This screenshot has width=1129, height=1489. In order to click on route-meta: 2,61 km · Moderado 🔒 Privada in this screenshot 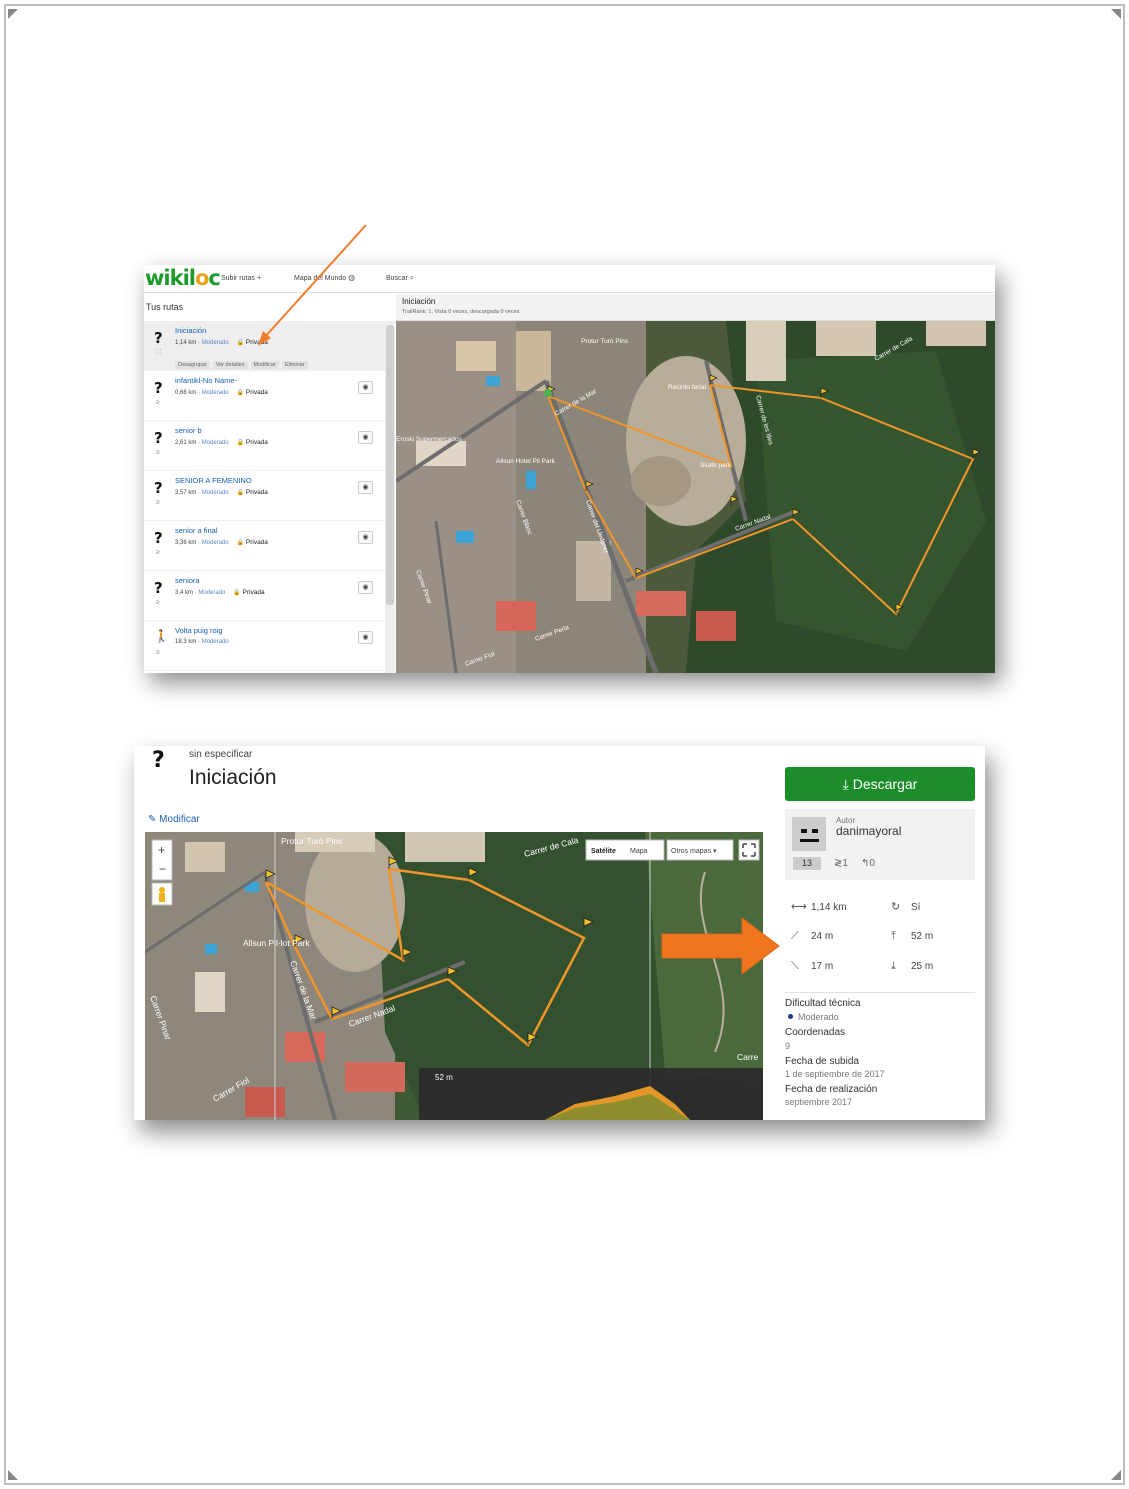, I will do `click(221, 442)`.